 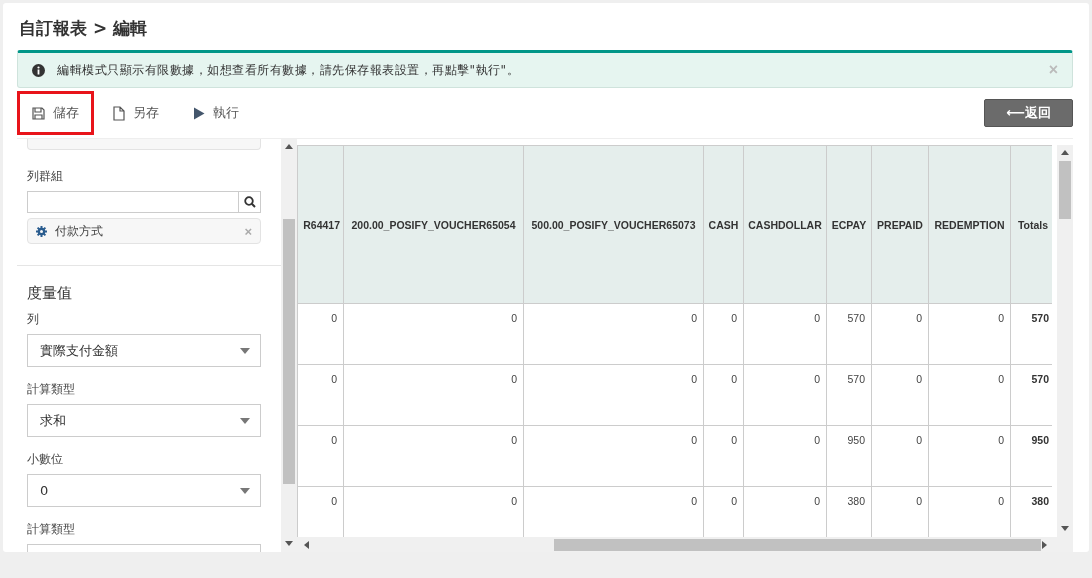 I want to click on field-label: 列群組, so click(x=45, y=176).